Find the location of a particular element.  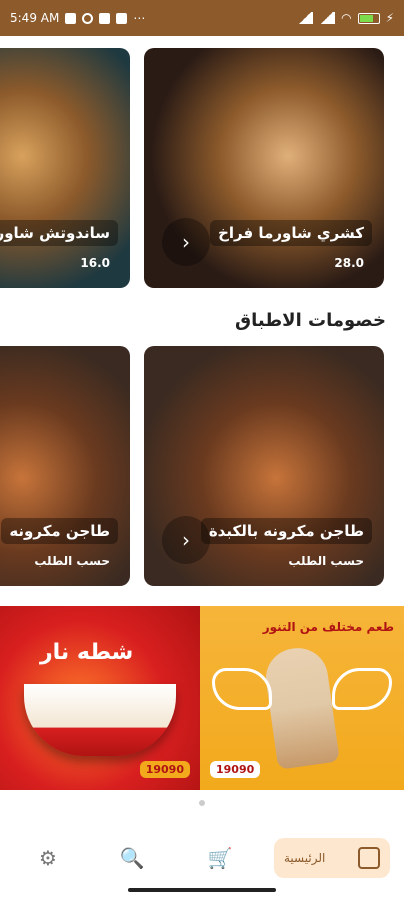

charging-icon: ⚡ is located at coordinates (389, 18).